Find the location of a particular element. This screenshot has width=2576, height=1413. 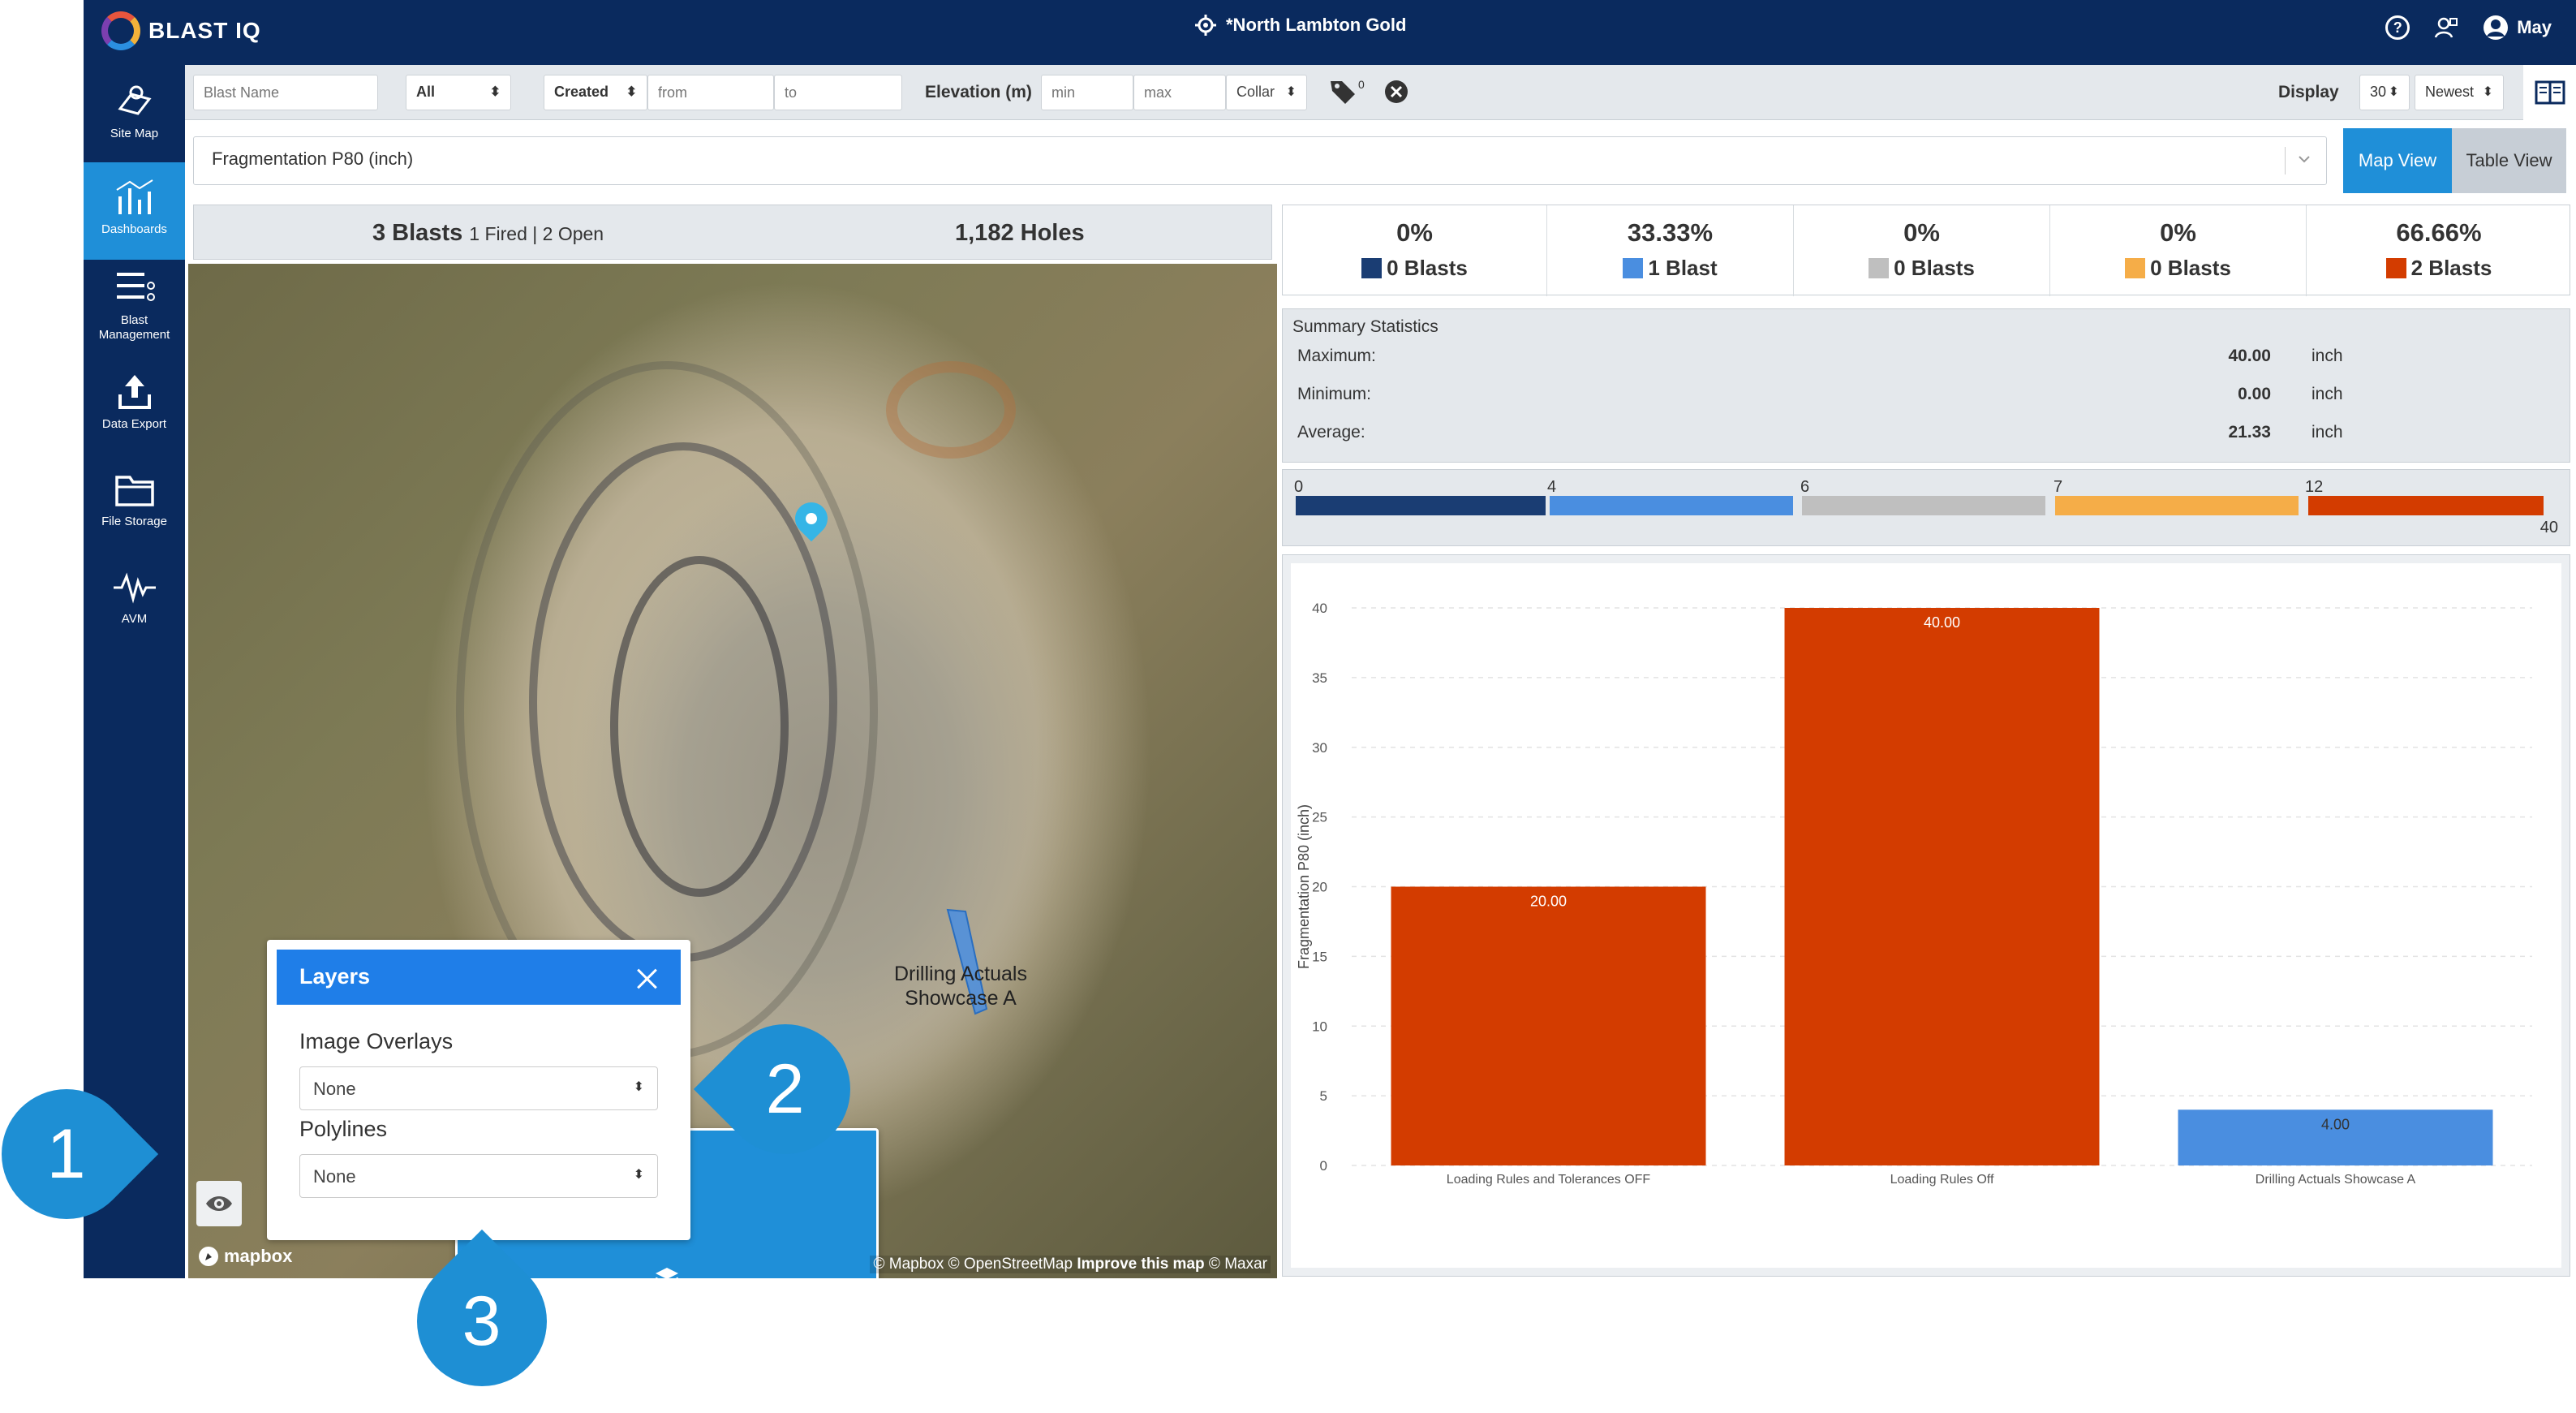

bar-value-label: 4.00 is located at coordinates (2335, 1124).